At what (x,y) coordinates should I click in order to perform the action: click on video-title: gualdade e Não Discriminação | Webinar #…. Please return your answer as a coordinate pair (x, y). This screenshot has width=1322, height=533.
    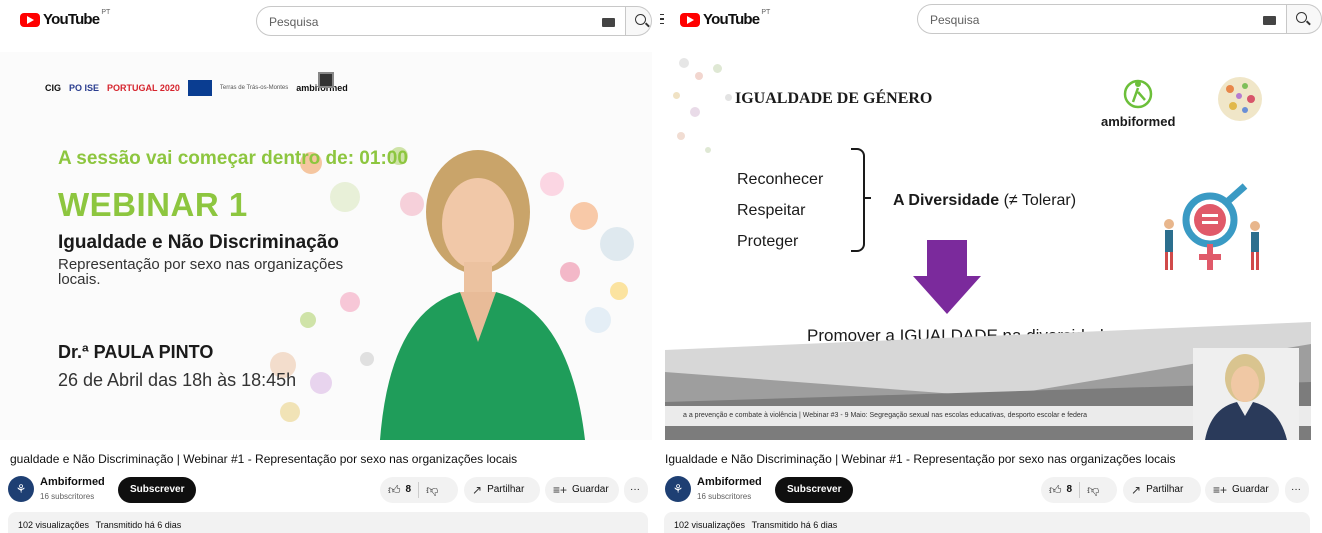
    Looking at the image, I should click on (264, 459).